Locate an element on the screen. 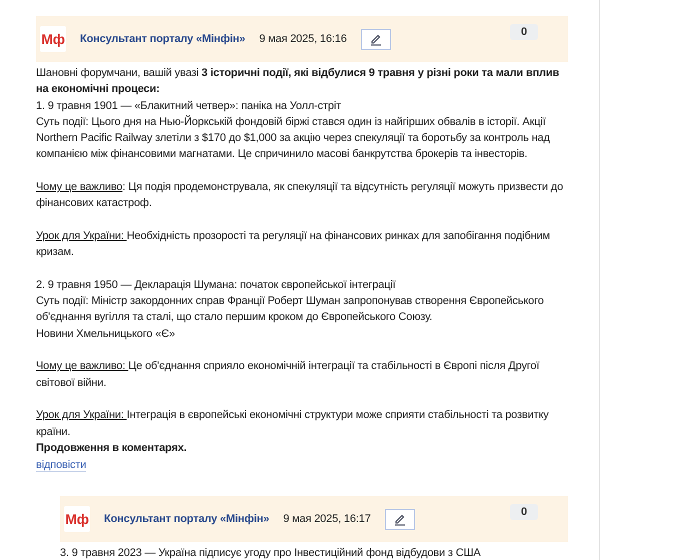 The width and height of the screenshot is (692, 560). comment-text: Урок для України: Необхідність прозорості та регуляції на фінансових ринках для запобігання подібним кризам. is located at coordinates (293, 244).